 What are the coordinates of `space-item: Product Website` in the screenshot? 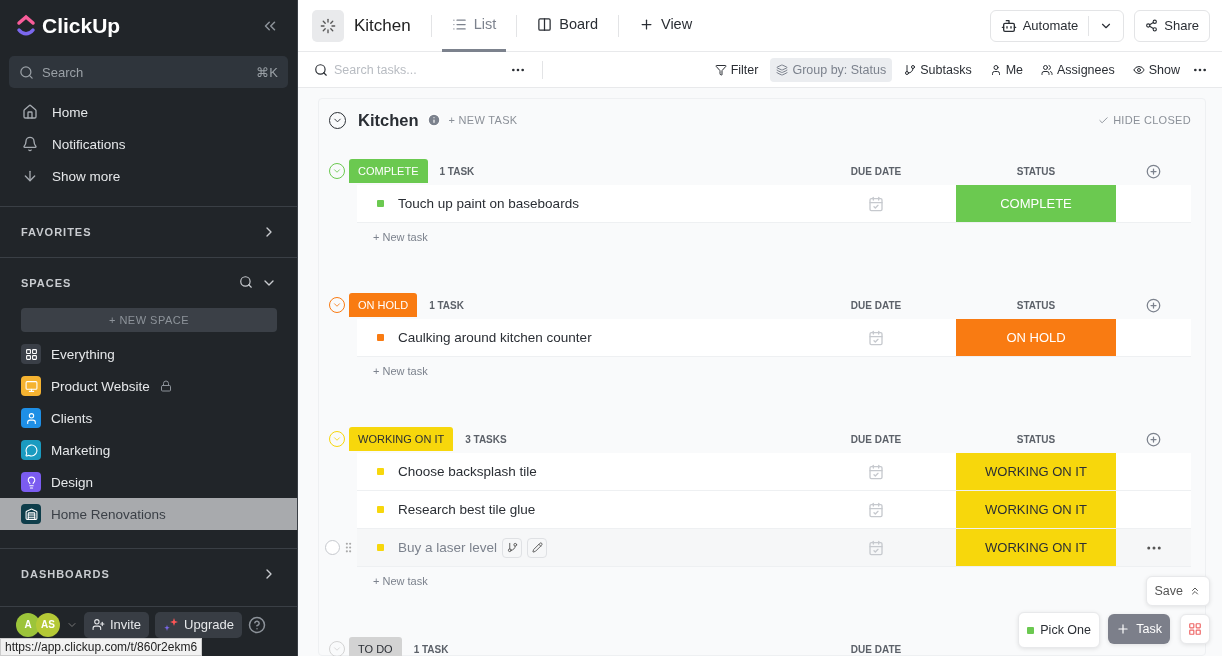 It's located at (148, 386).